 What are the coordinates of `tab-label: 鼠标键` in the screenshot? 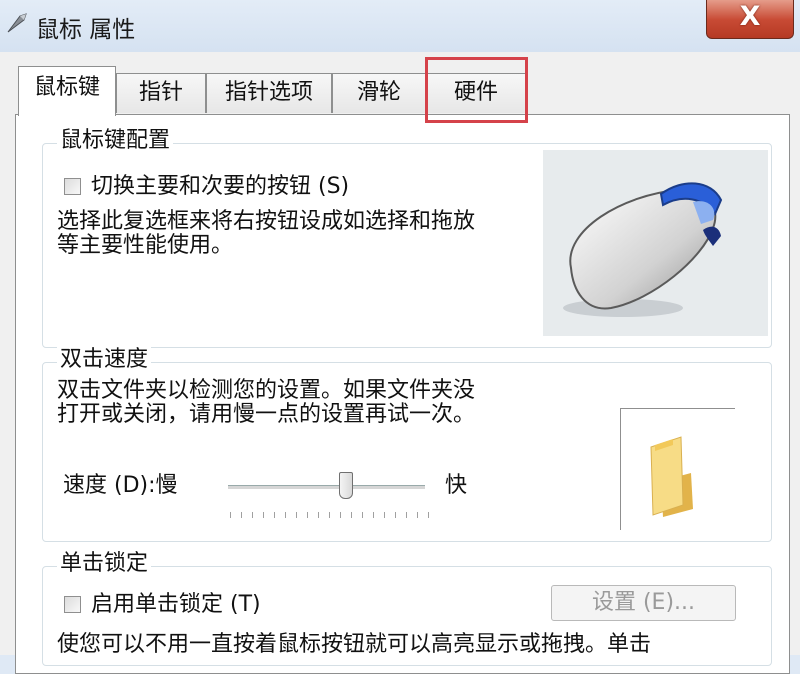 It's located at (66, 87).